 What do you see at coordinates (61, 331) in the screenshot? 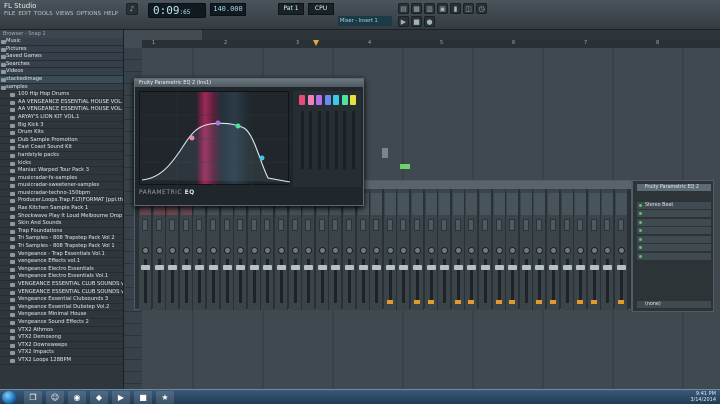
I see `browser-item: VTX2 Athmos` at bounding box center [61, 331].